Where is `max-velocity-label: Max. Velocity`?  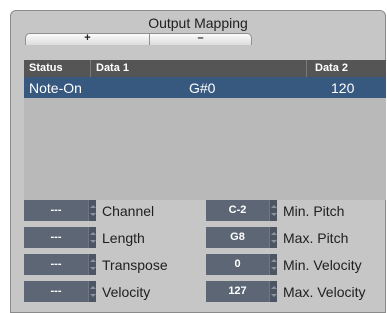
max-velocity-label: Max. Velocity is located at coordinates (324, 292).